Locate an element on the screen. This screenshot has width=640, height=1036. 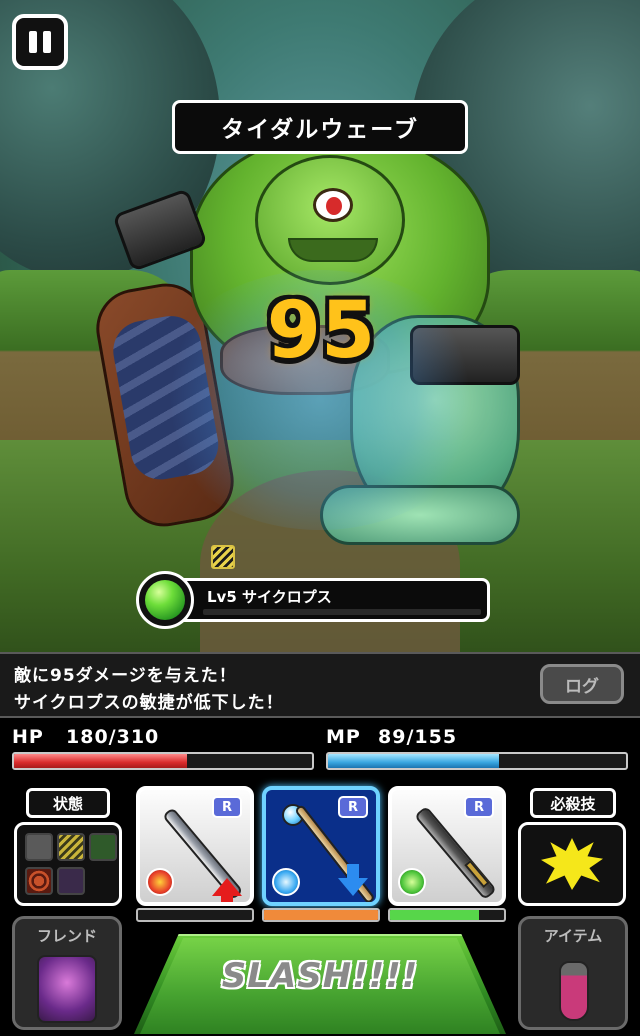
special-skill-button is located at coordinates (572, 864).